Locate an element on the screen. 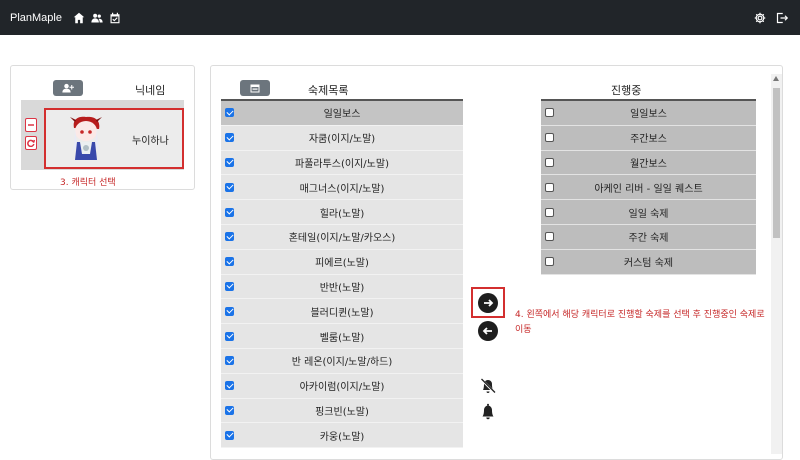 The height and width of the screenshot is (460, 800). task-label: 아케인 리버 - 일일 퀘스트 is located at coordinates (648, 189).